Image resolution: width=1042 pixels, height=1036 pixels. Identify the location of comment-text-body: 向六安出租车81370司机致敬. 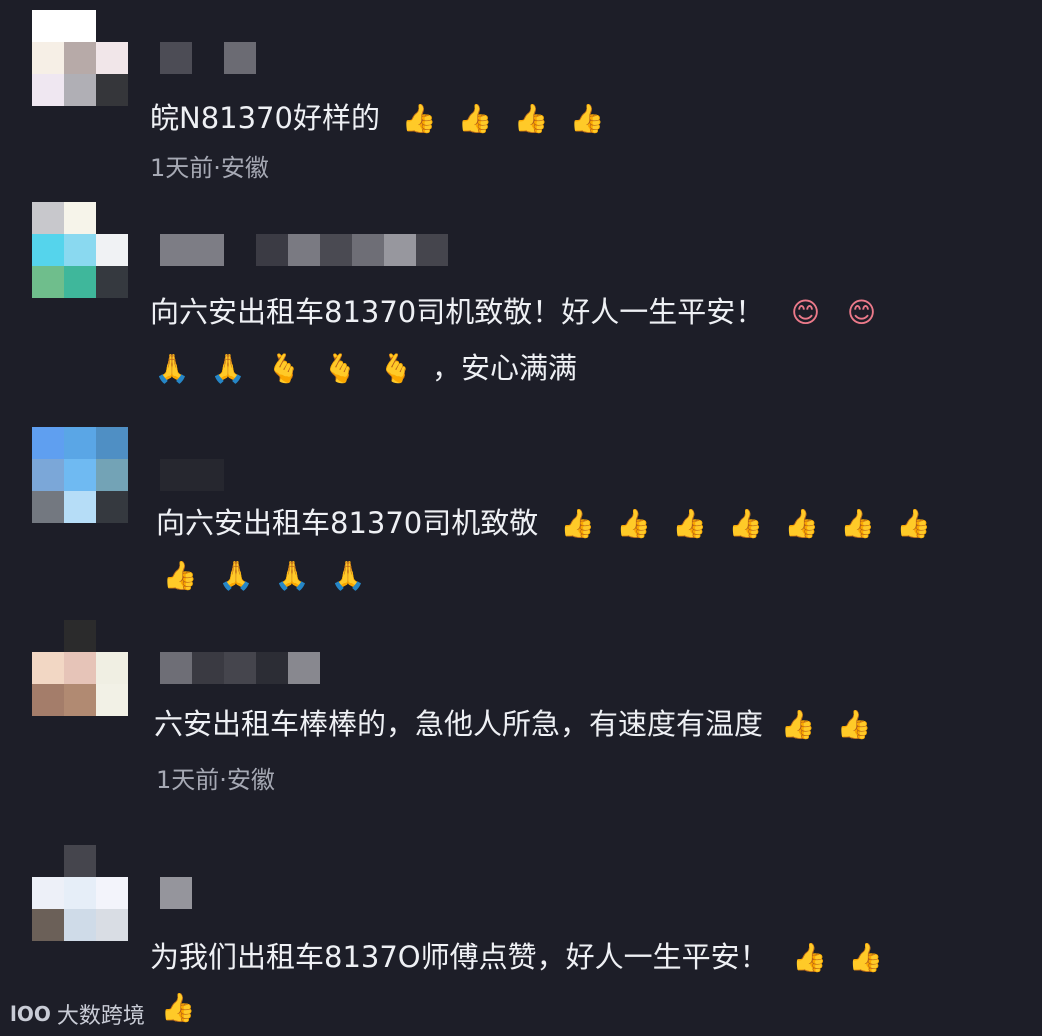
(347, 523).